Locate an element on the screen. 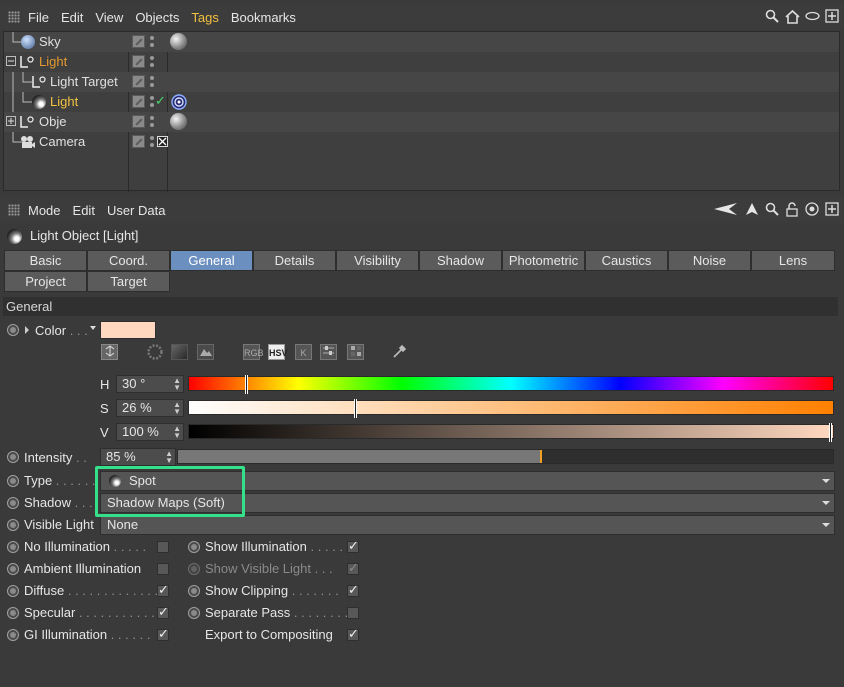  specular-checkbox is located at coordinates (163, 612).